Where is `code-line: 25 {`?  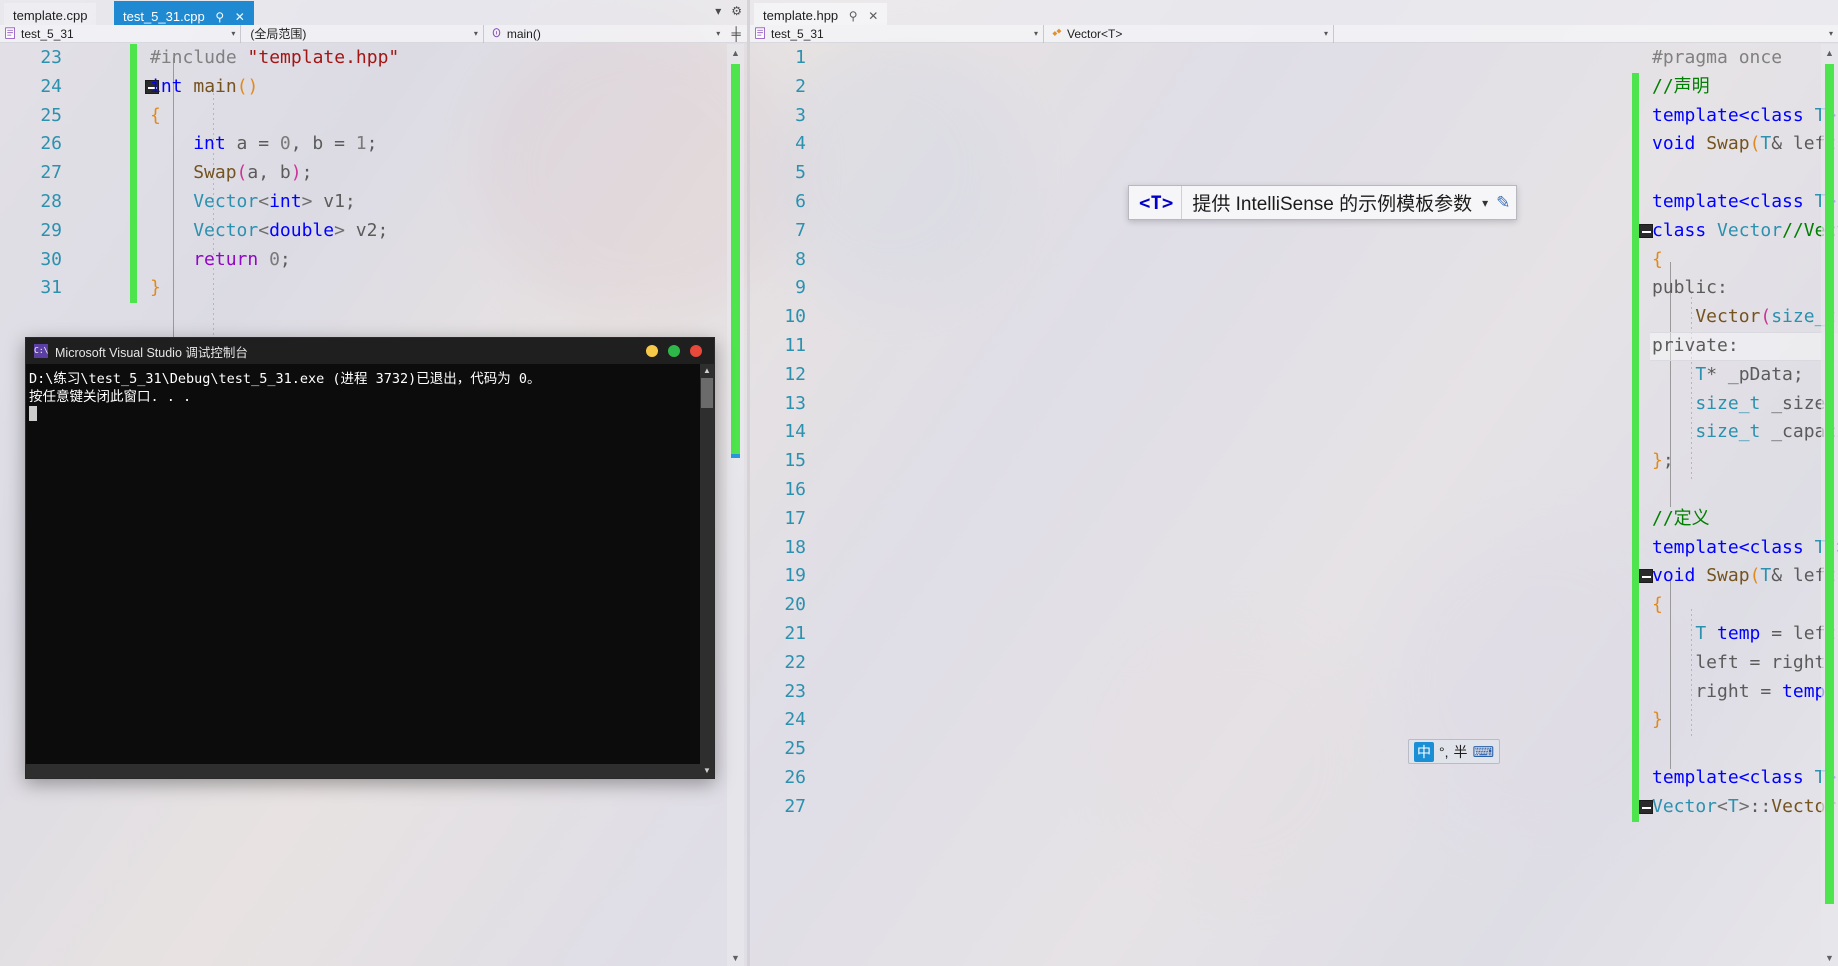 code-line: 25 { is located at coordinates (373, 116).